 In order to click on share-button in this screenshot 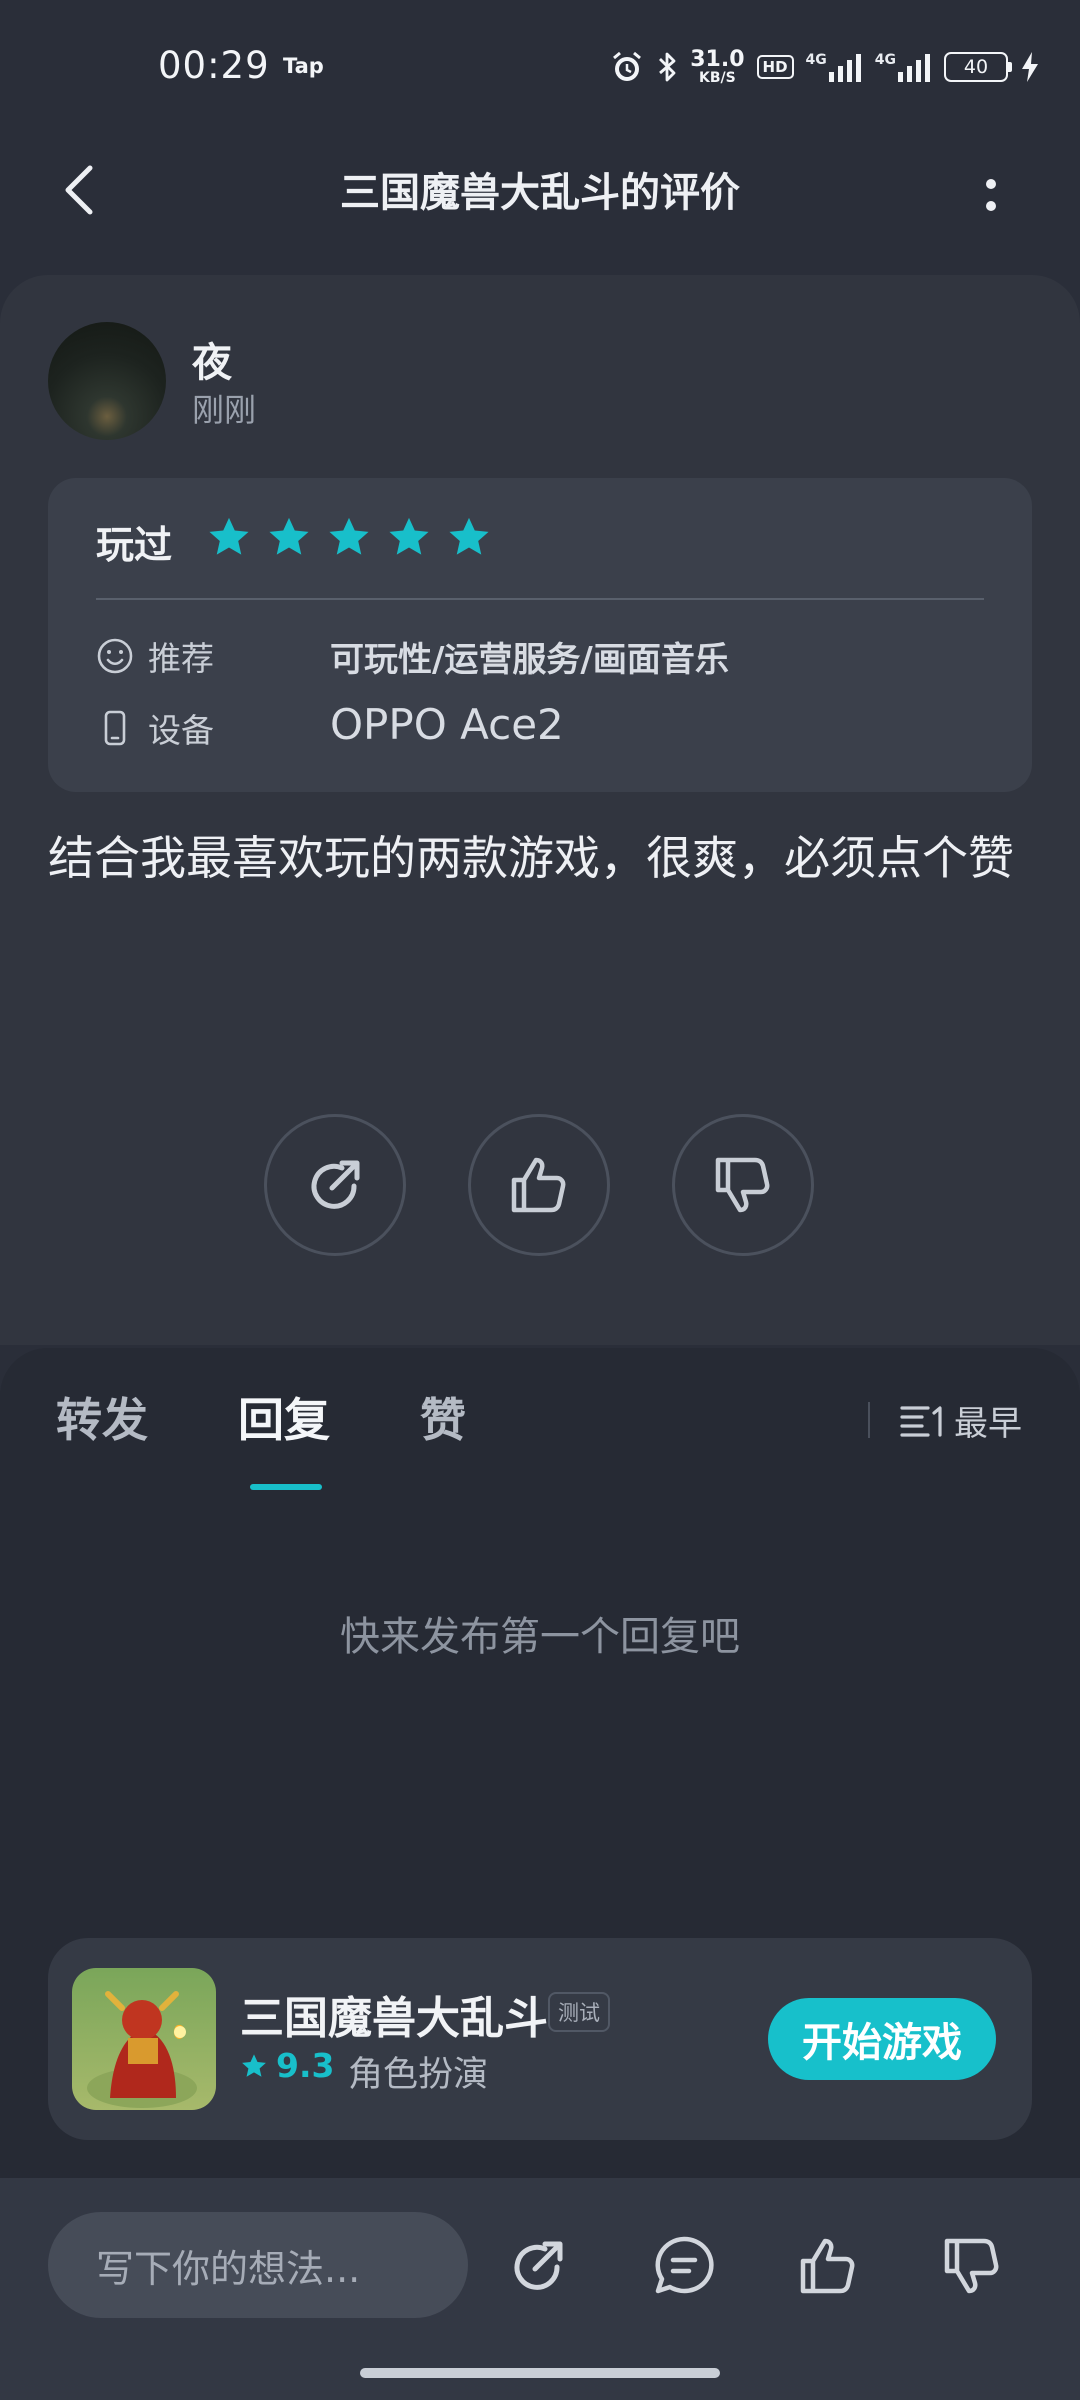, I will do `click(335, 1185)`.